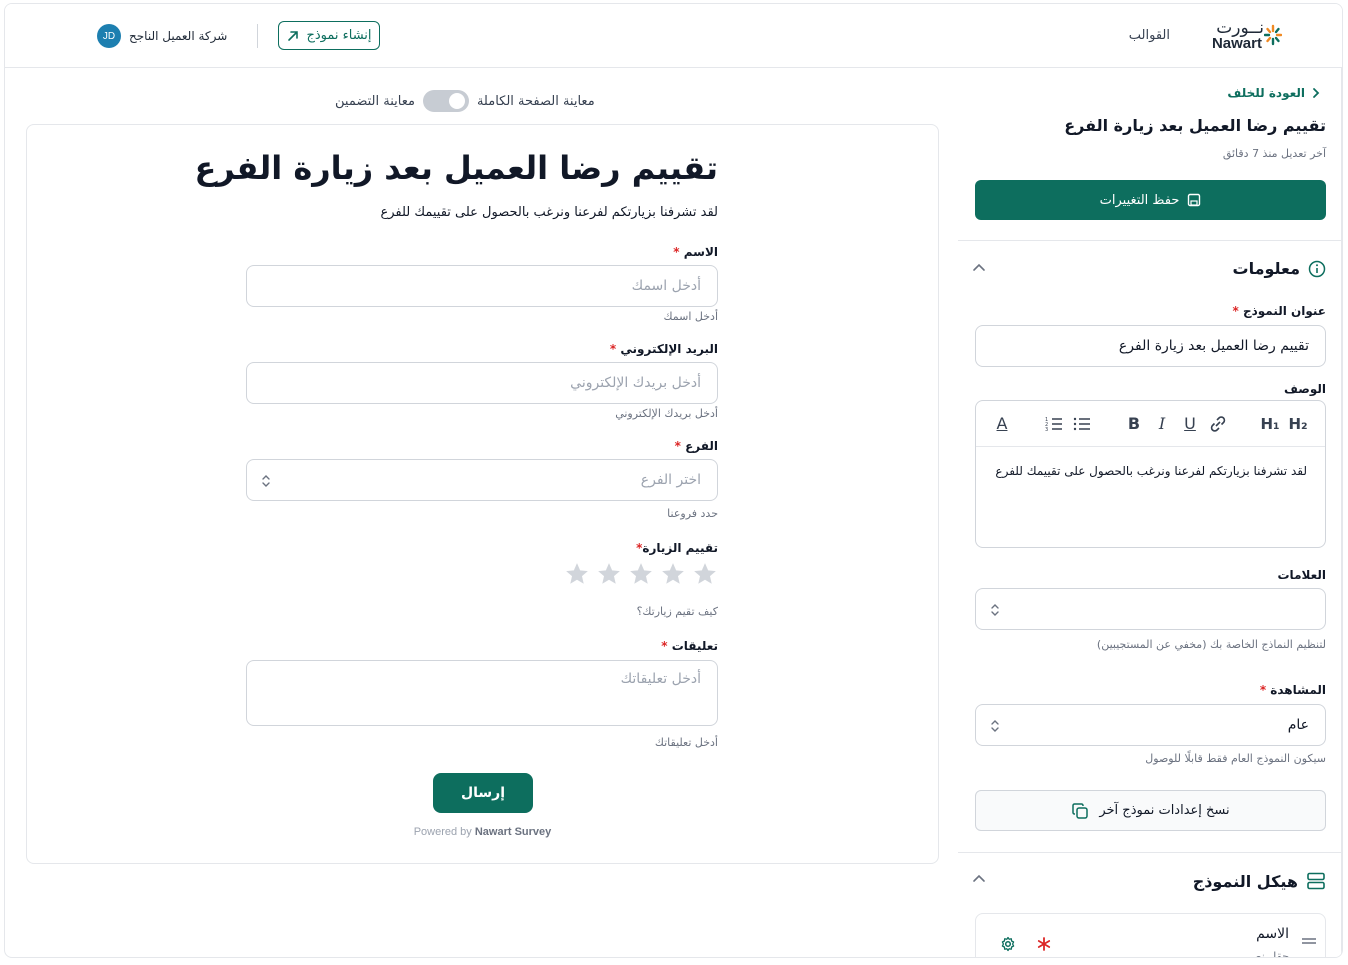 This screenshot has width=1348, height=965. I want to click on chevron-right-icon, so click(1316, 93).